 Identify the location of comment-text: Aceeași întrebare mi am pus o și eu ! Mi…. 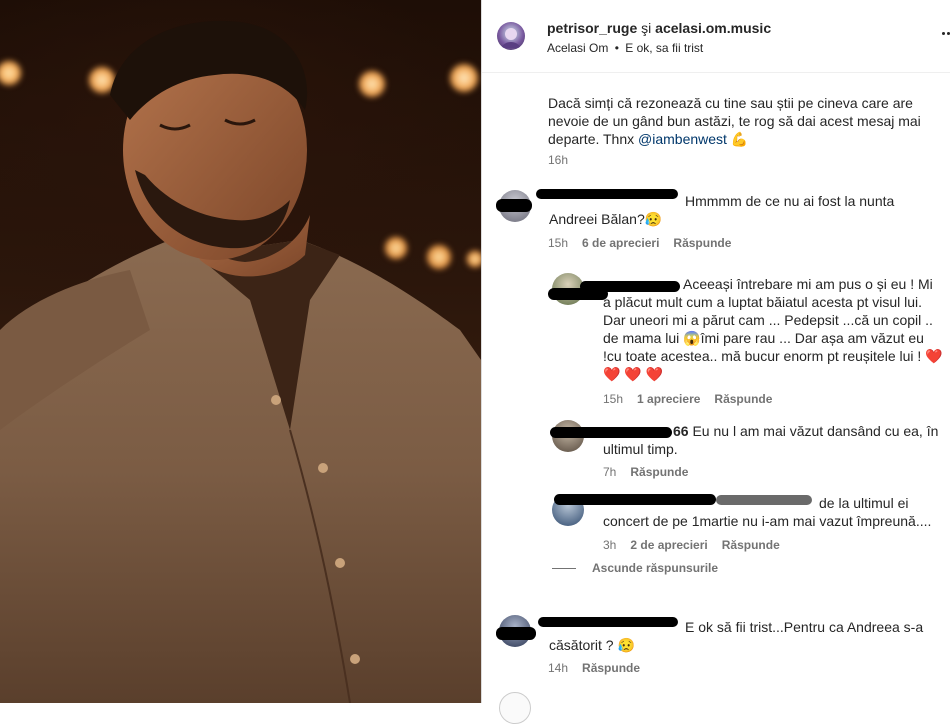
(773, 329).